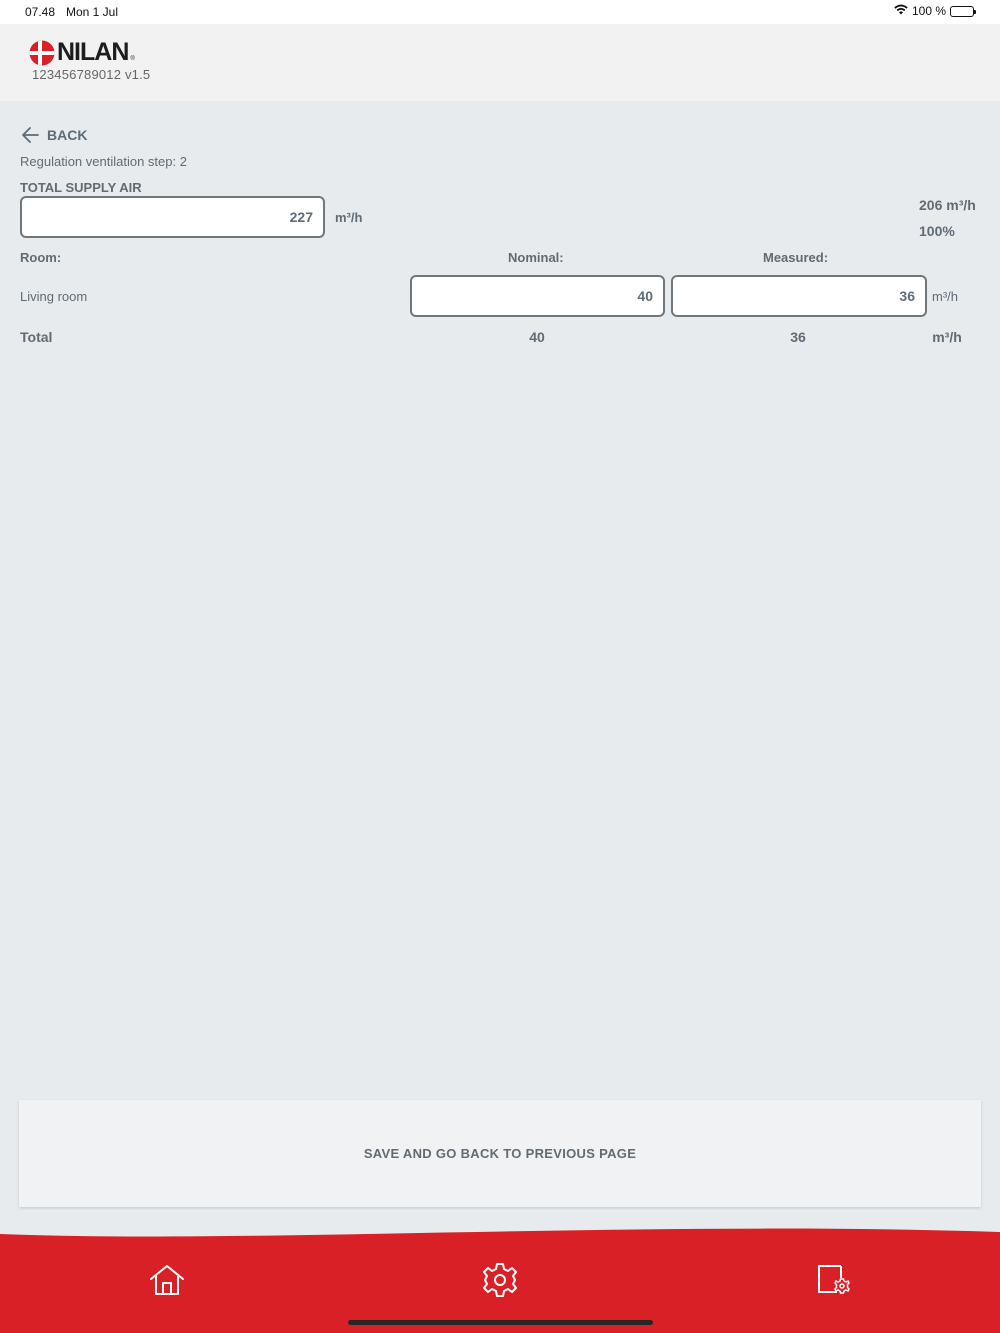  Describe the element at coordinates (928, 11) in the screenshot. I see `battery-percent: 100 %` at that location.